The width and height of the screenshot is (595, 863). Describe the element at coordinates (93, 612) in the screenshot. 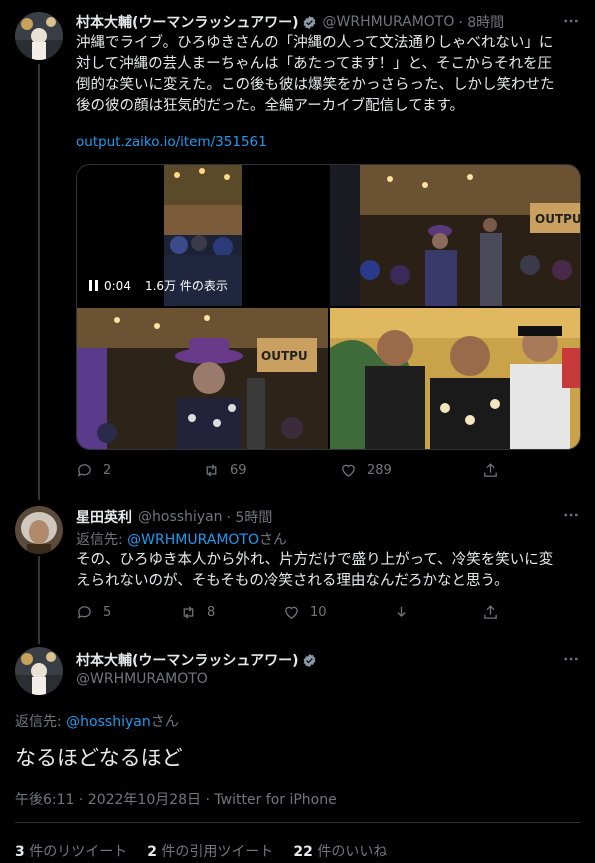

I see `reply-button: 5` at that location.